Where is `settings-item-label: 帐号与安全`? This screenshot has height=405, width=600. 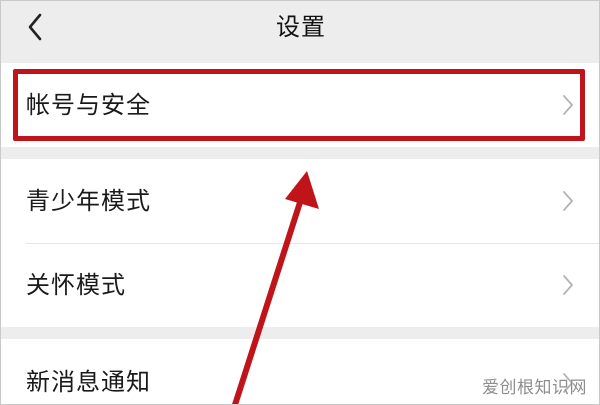
settings-item-label: 帐号与安全 is located at coordinates (88, 105).